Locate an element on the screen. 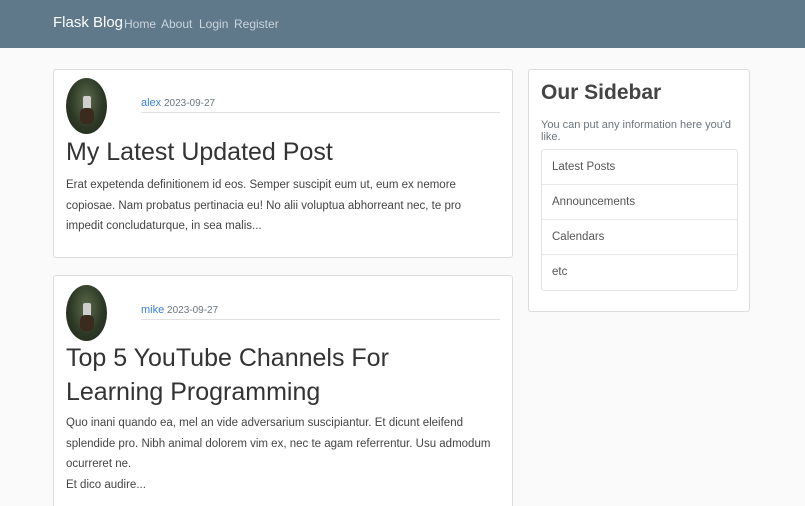 The width and height of the screenshot is (805, 506). nav-home-link: Home is located at coordinates (140, 24).